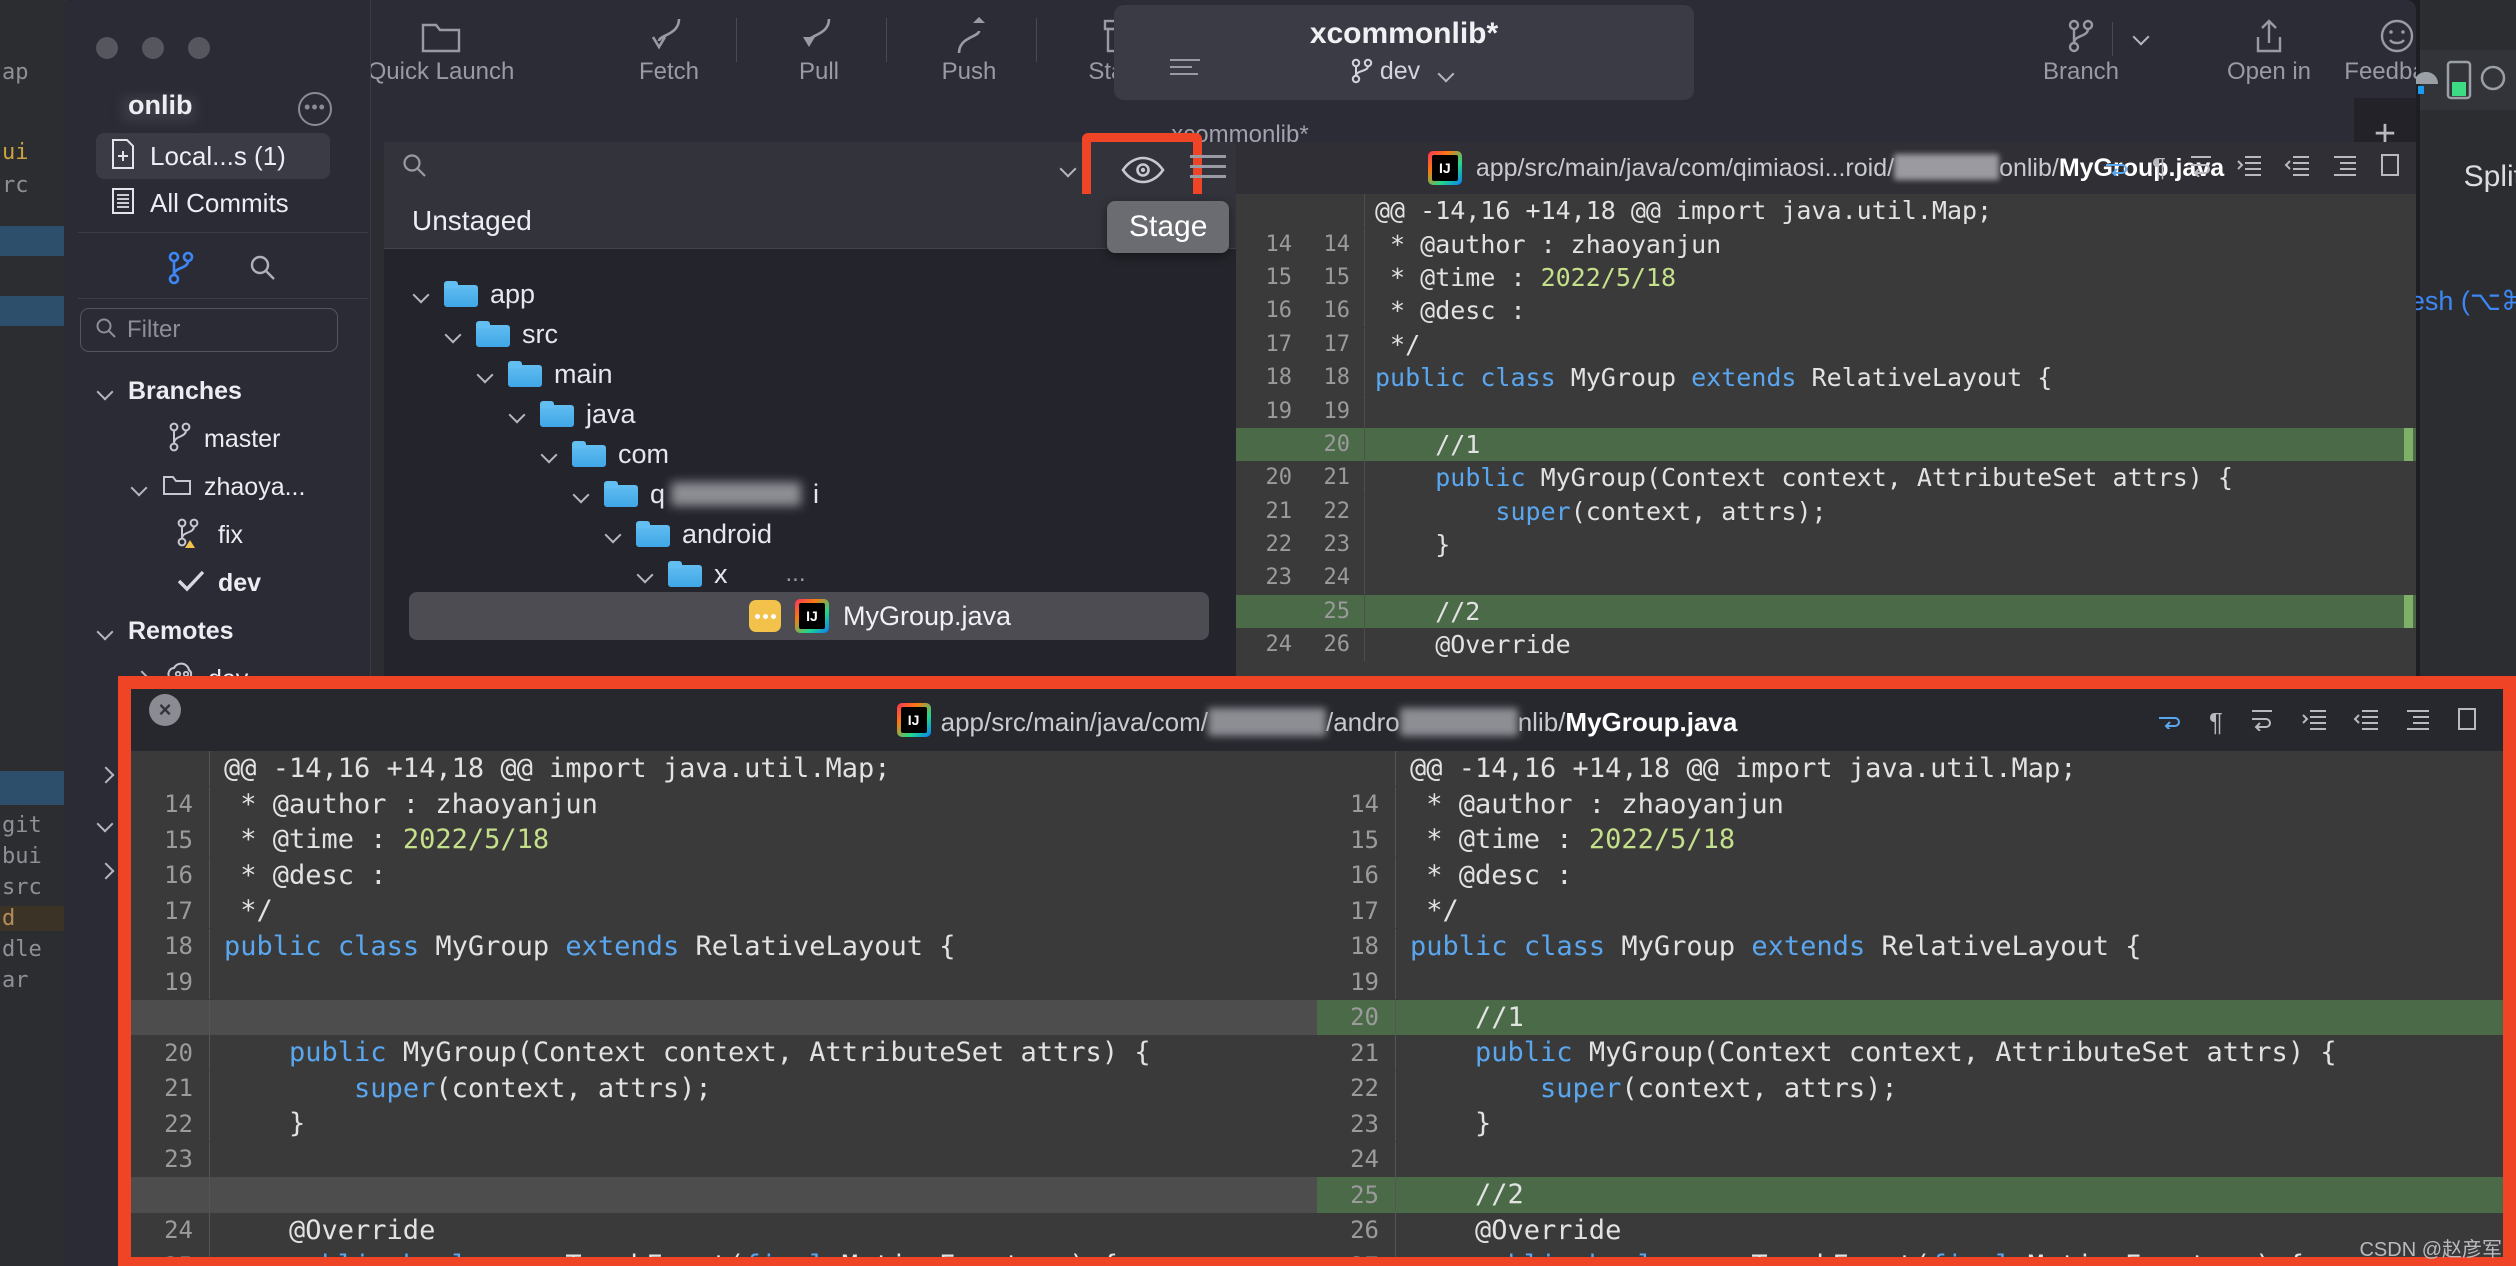 The image size is (2516, 1266). I want to click on tree-node-app: app, so click(473, 294).